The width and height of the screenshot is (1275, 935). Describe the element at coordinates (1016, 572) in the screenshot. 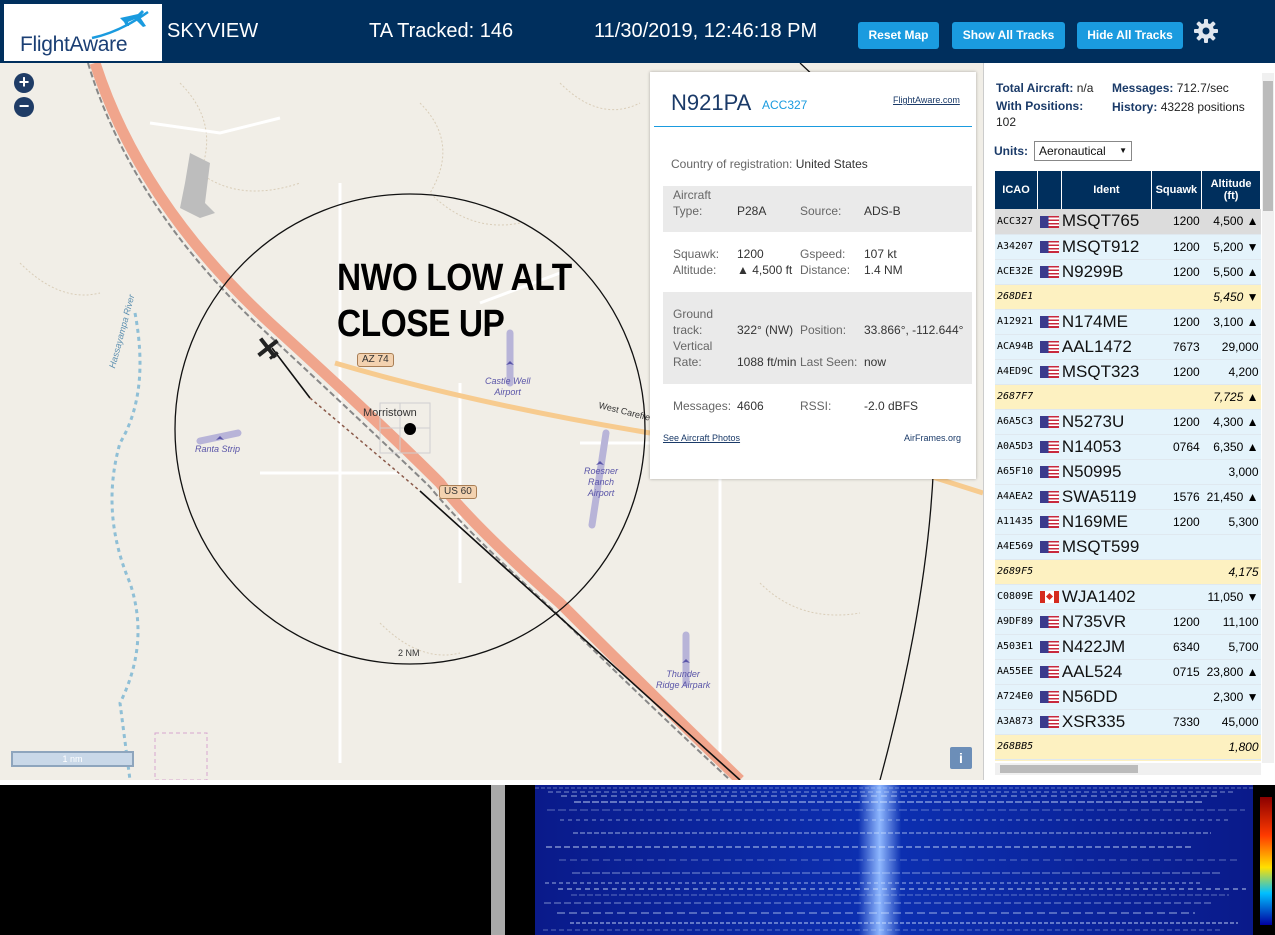

I see `cell-icao: 2689F5` at that location.